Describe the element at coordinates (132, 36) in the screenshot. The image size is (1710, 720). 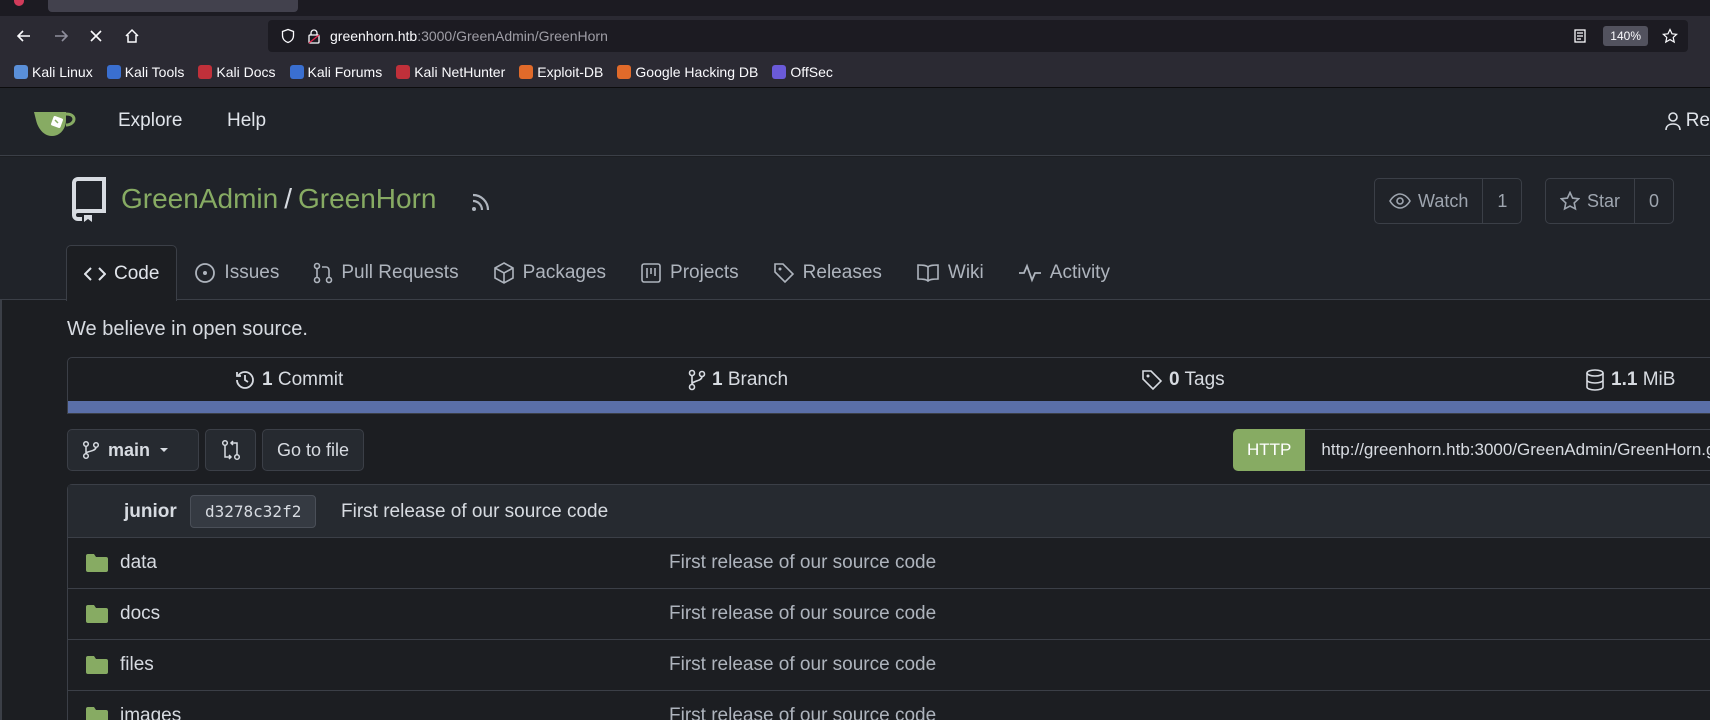
I see `home-button` at that location.